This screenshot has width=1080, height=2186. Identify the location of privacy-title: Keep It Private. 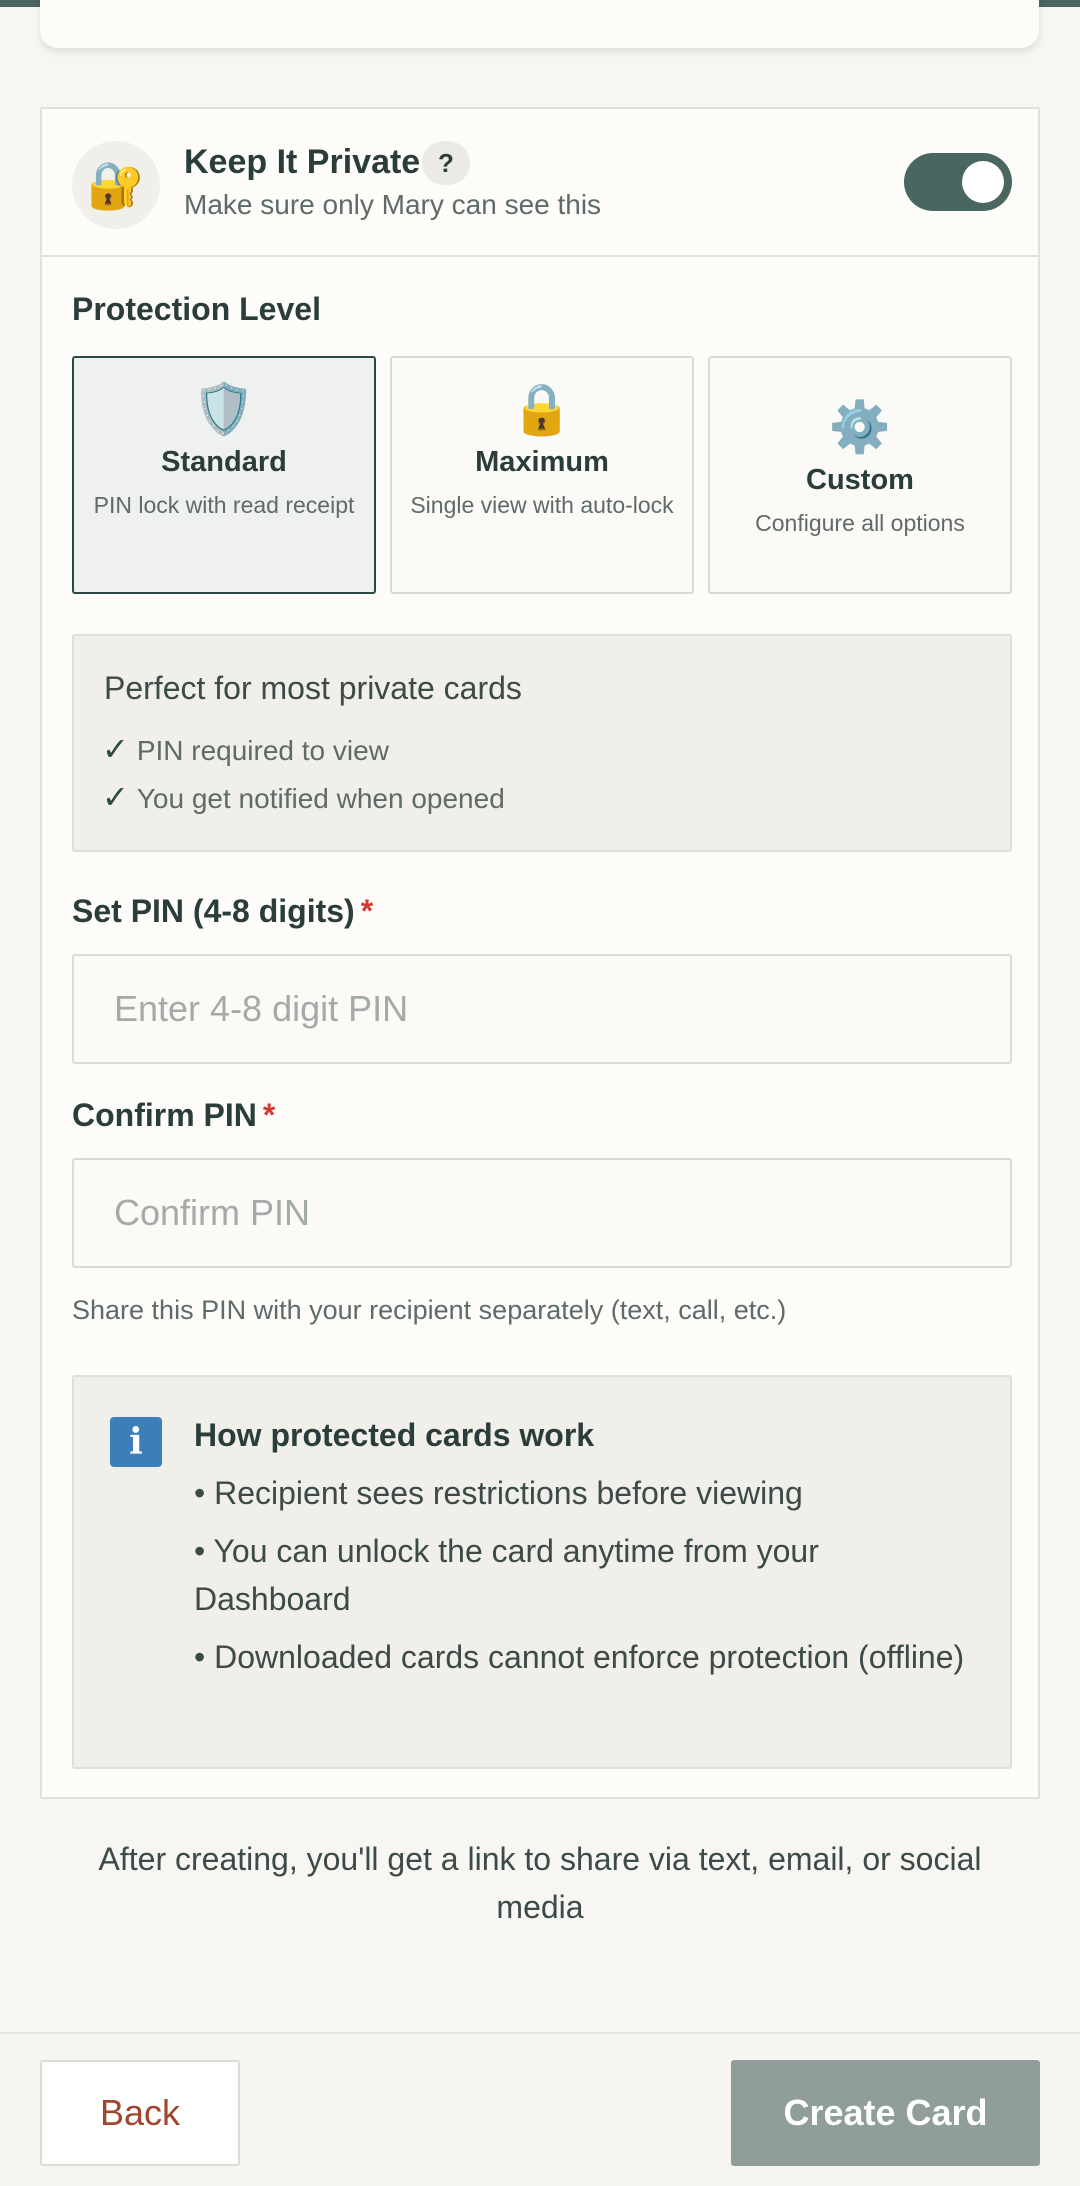
(302, 162).